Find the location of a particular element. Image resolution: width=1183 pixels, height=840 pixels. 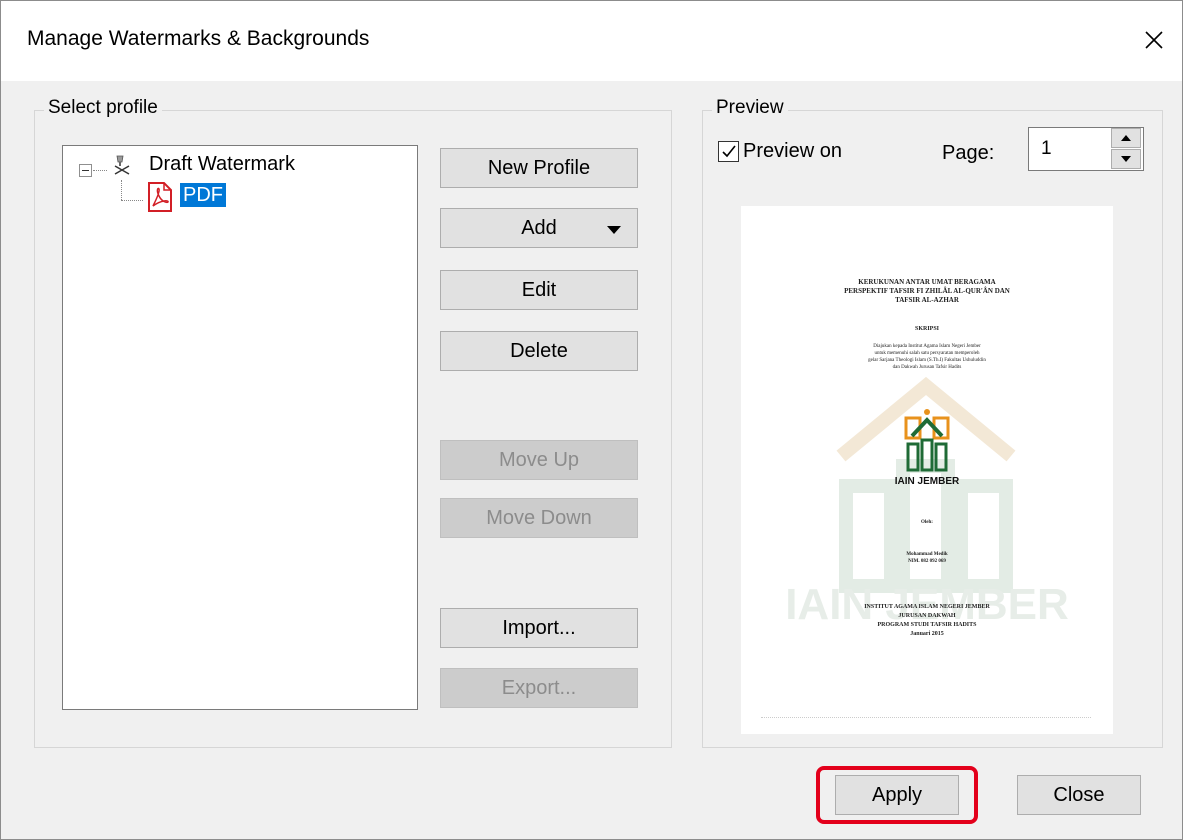

doc-institution-line: INSTITUT AGAMA ISLAM NEGERI JEMBER is located at coordinates (927, 607).